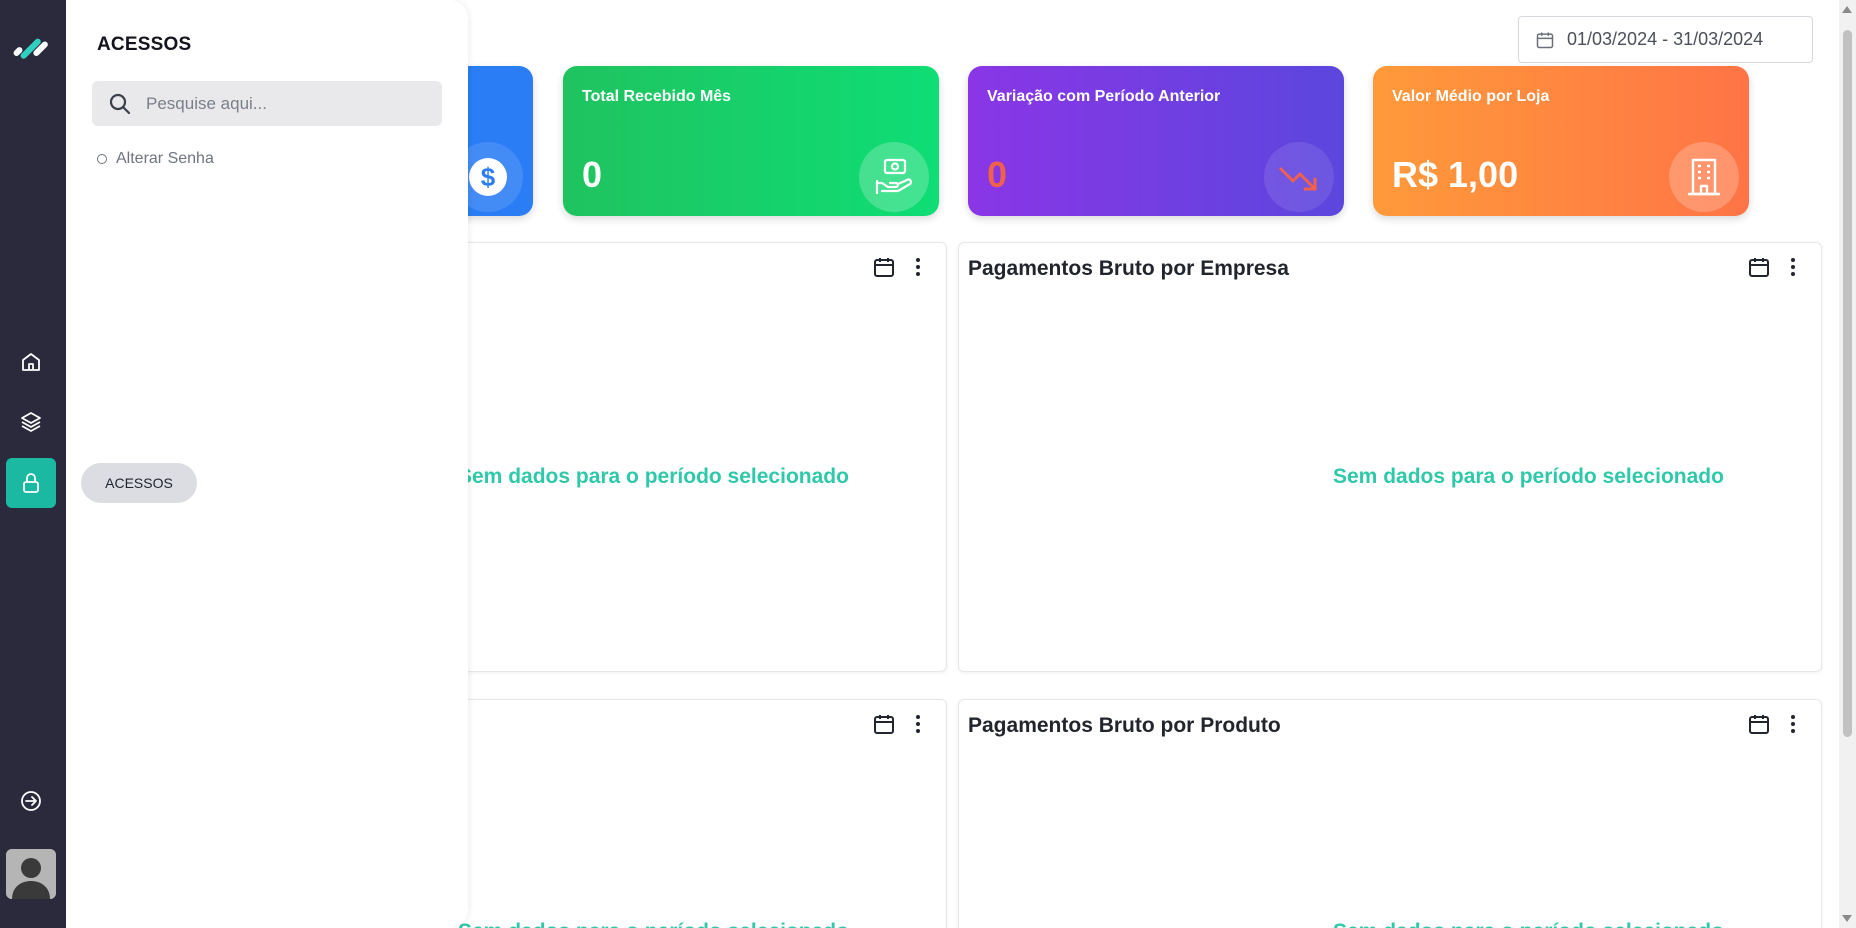 The height and width of the screenshot is (928, 1856). What do you see at coordinates (1128, 268) in the screenshot?
I see `card-title: Pagamentos Bruto por Empresa` at bounding box center [1128, 268].